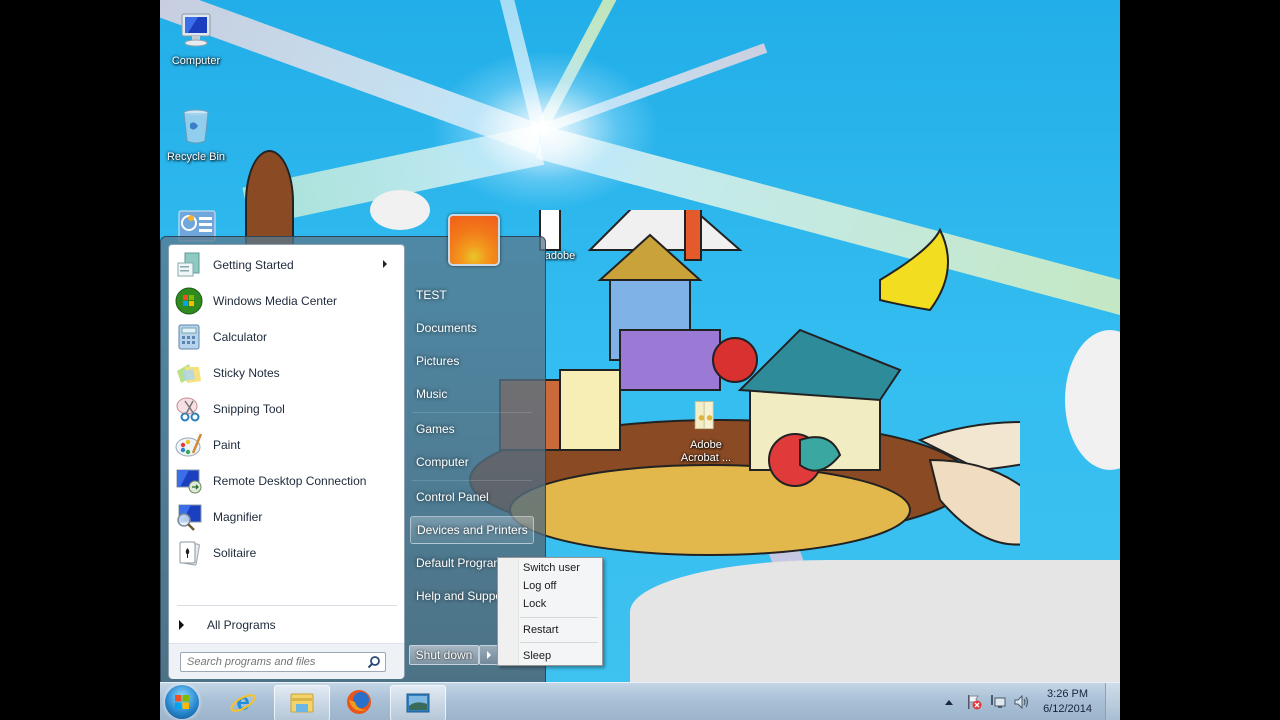 The height and width of the screenshot is (720, 1280). I want to click on getting-started-icon, so click(188, 264).